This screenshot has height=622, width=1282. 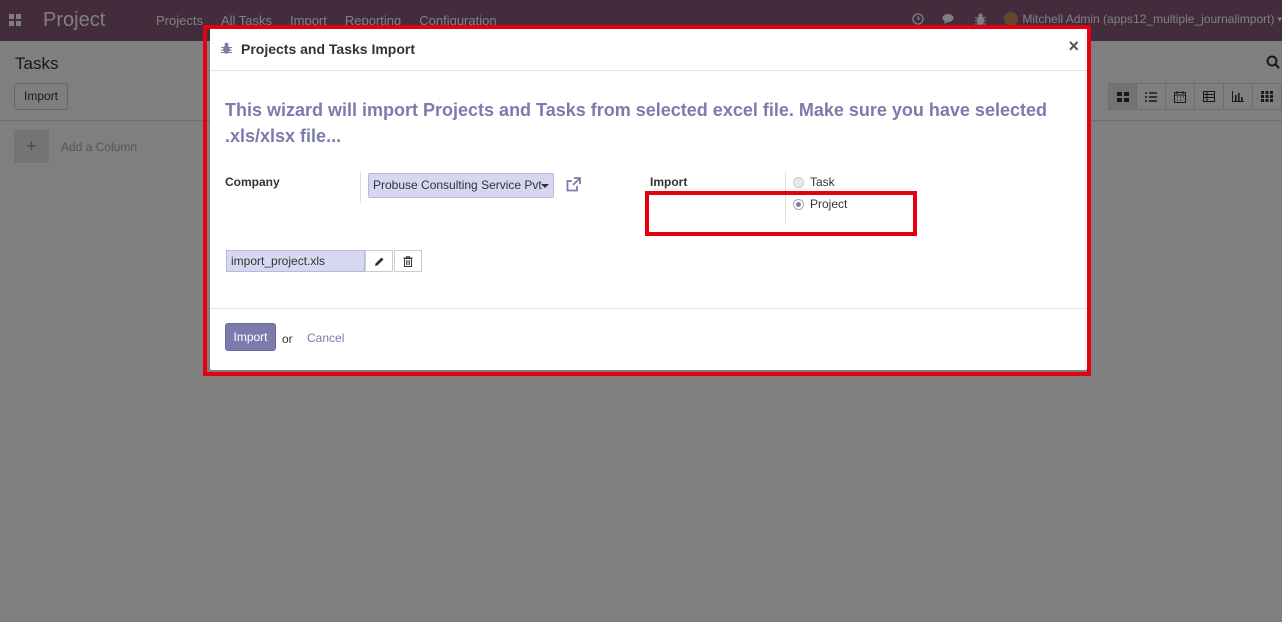 I want to click on file-name-field: import_project.xls, so click(x=295, y=261).